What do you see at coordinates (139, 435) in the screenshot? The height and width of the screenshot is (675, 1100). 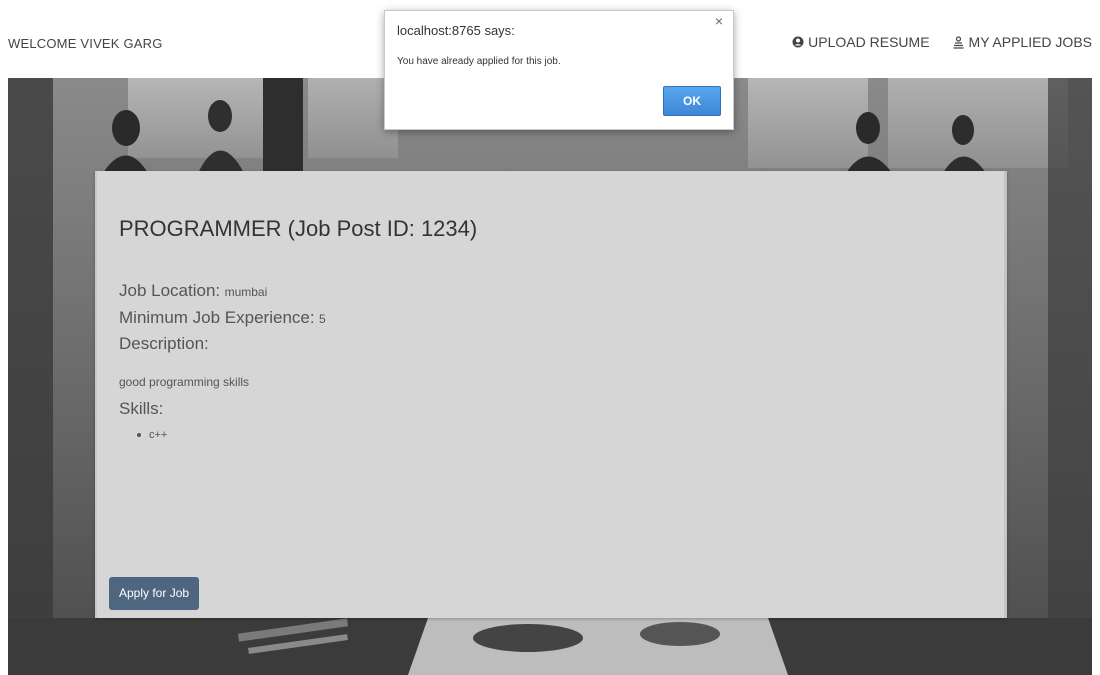 I see `bullet-icon` at bounding box center [139, 435].